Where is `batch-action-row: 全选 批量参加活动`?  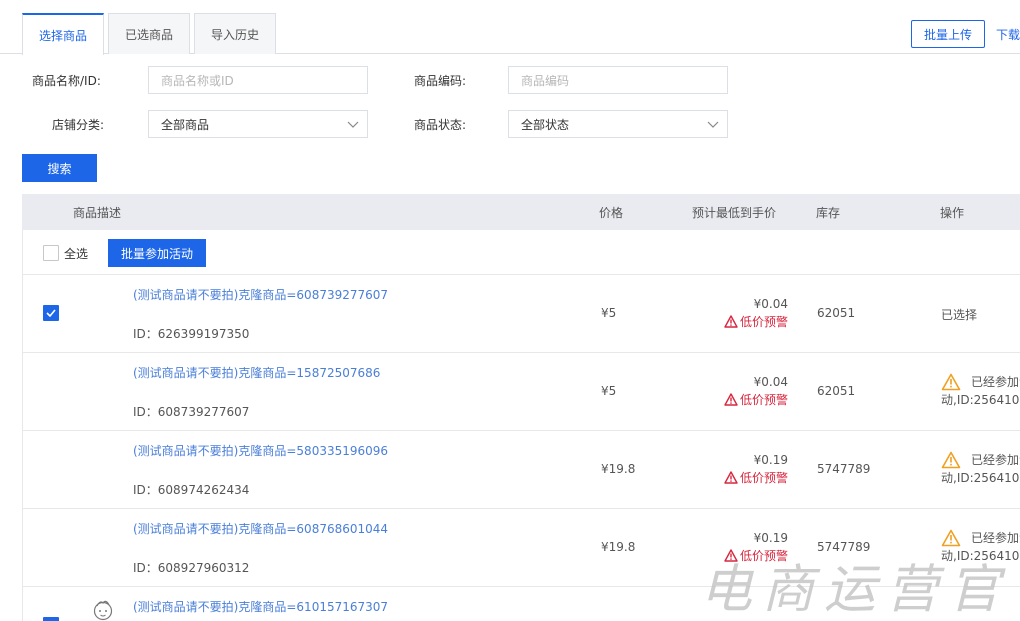
batch-action-row: 全选 批量参加活动 is located at coordinates (521, 252).